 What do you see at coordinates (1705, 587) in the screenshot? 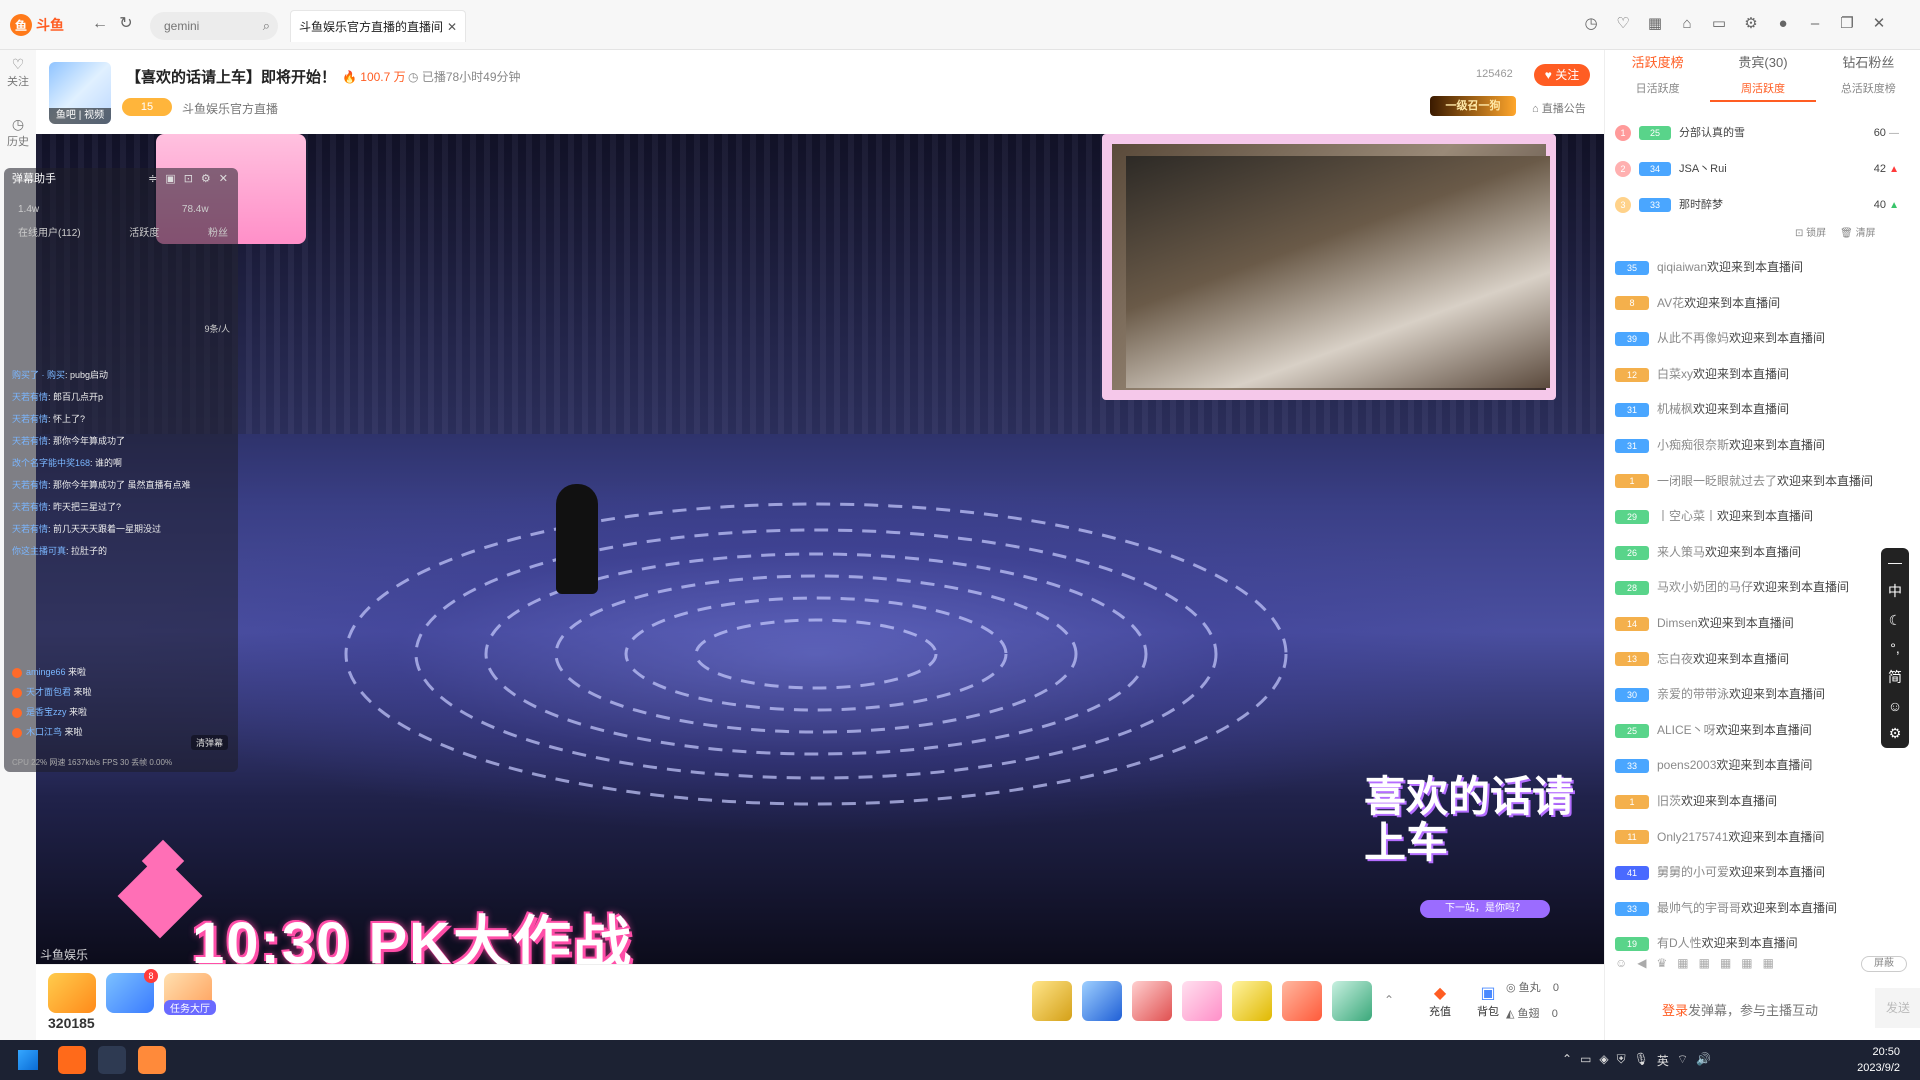
I see `welcome-user: 马欢小奶团的马仔` at bounding box center [1705, 587].